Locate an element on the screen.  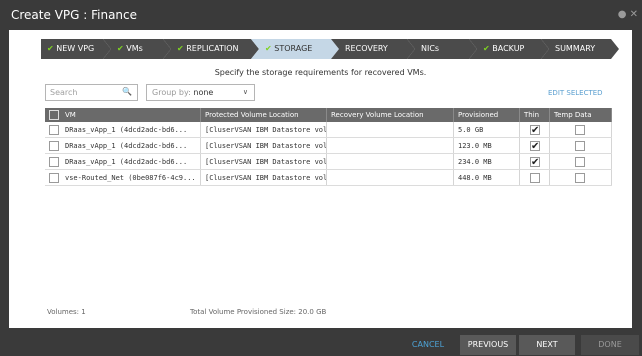
group-by-label: Group by: is located at coordinates (171, 92).